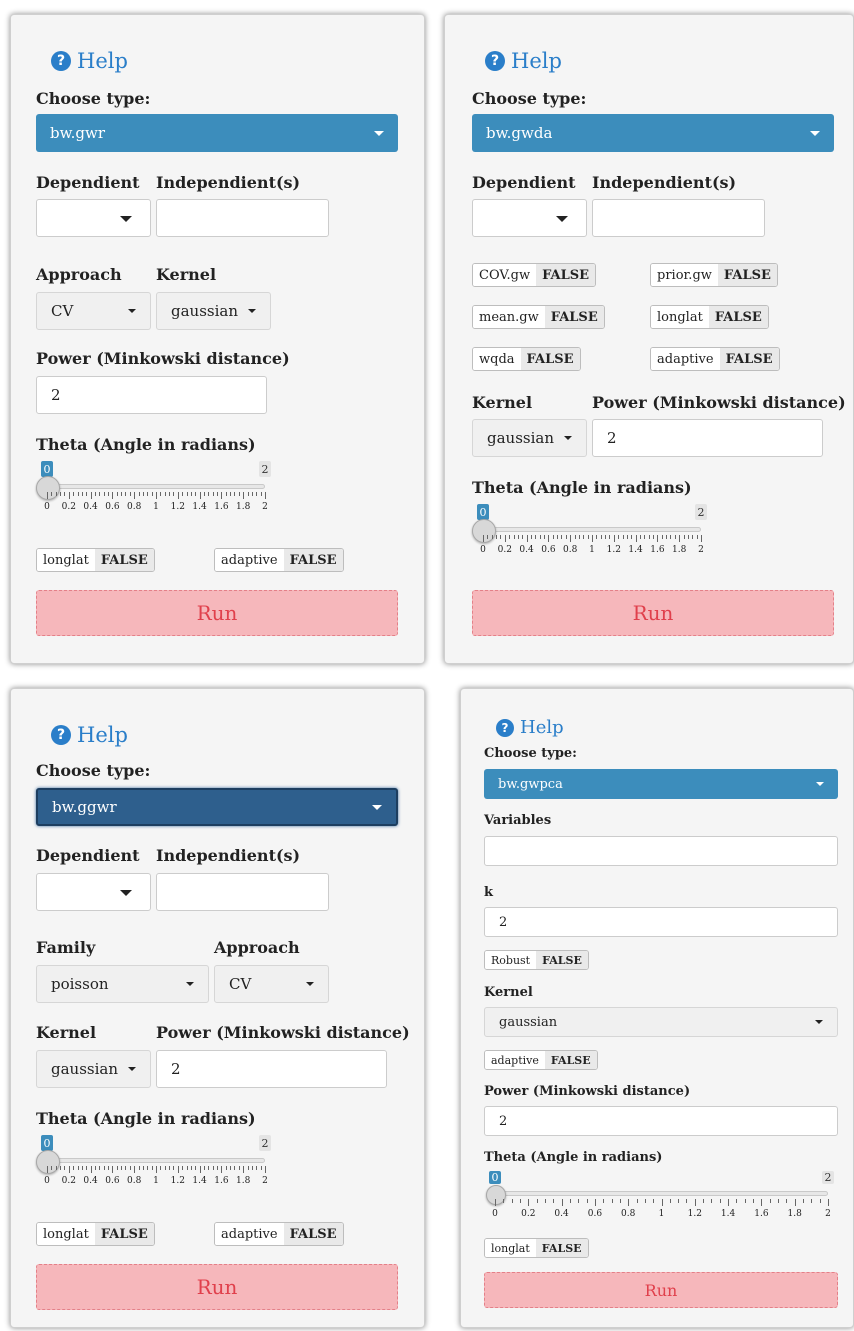 The image size is (854, 1331). What do you see at coordinates (536, 960) in the screenshot?
I see `robust-toggle: Robust FALSE` at bounding box center [536, 960].